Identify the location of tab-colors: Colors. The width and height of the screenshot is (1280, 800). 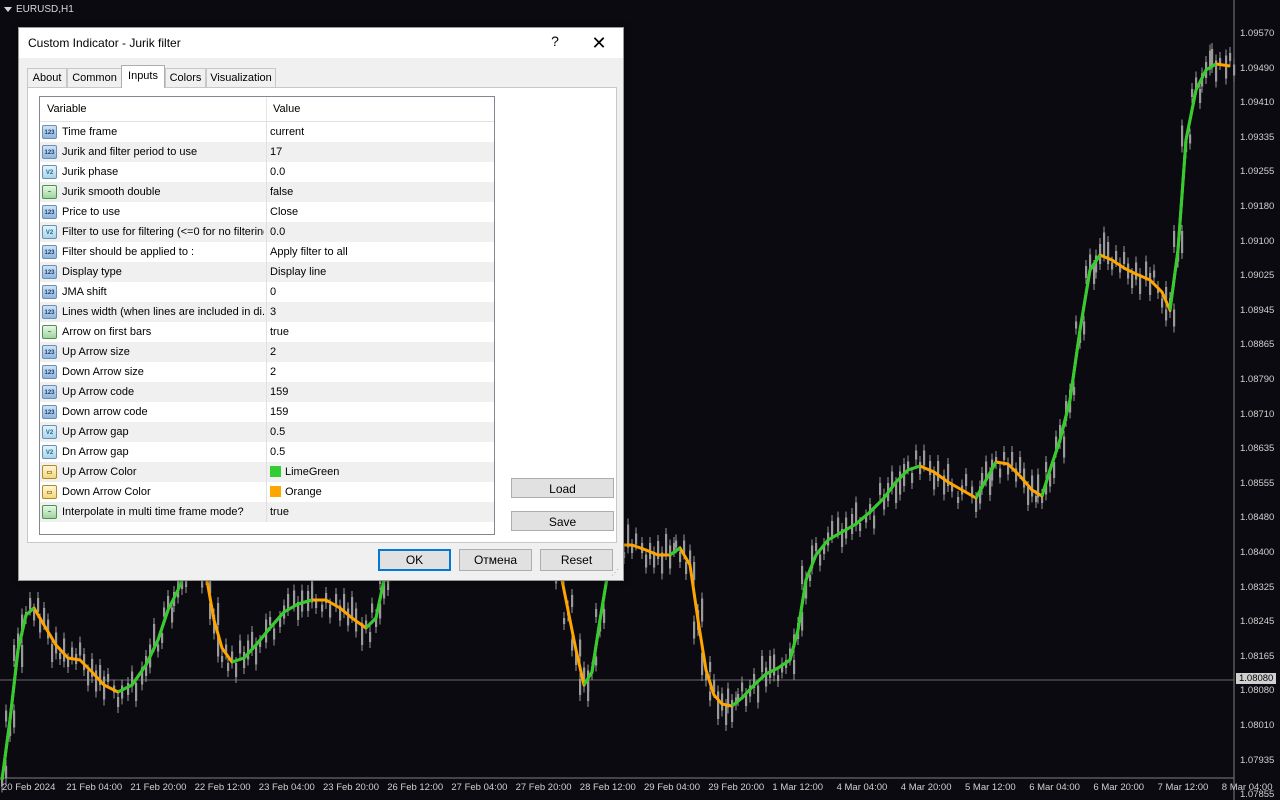
(185, 77).